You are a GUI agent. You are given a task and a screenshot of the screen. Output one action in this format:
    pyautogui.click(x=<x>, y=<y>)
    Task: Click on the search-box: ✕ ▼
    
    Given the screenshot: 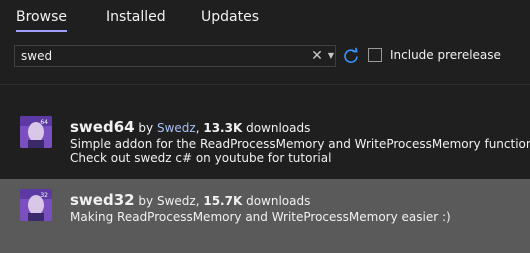 What is the action you would take?
    pyautogui.click(x=175, y=56)
    